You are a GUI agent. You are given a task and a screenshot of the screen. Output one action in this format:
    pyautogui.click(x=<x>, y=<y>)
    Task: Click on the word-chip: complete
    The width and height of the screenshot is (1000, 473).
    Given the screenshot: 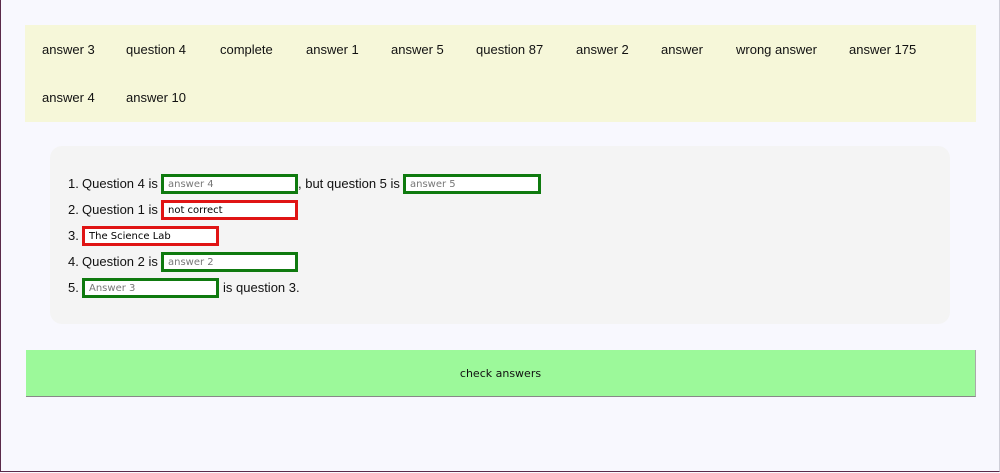 What is the action you would take?
    pyautogui.click(x=246, y=50)
    